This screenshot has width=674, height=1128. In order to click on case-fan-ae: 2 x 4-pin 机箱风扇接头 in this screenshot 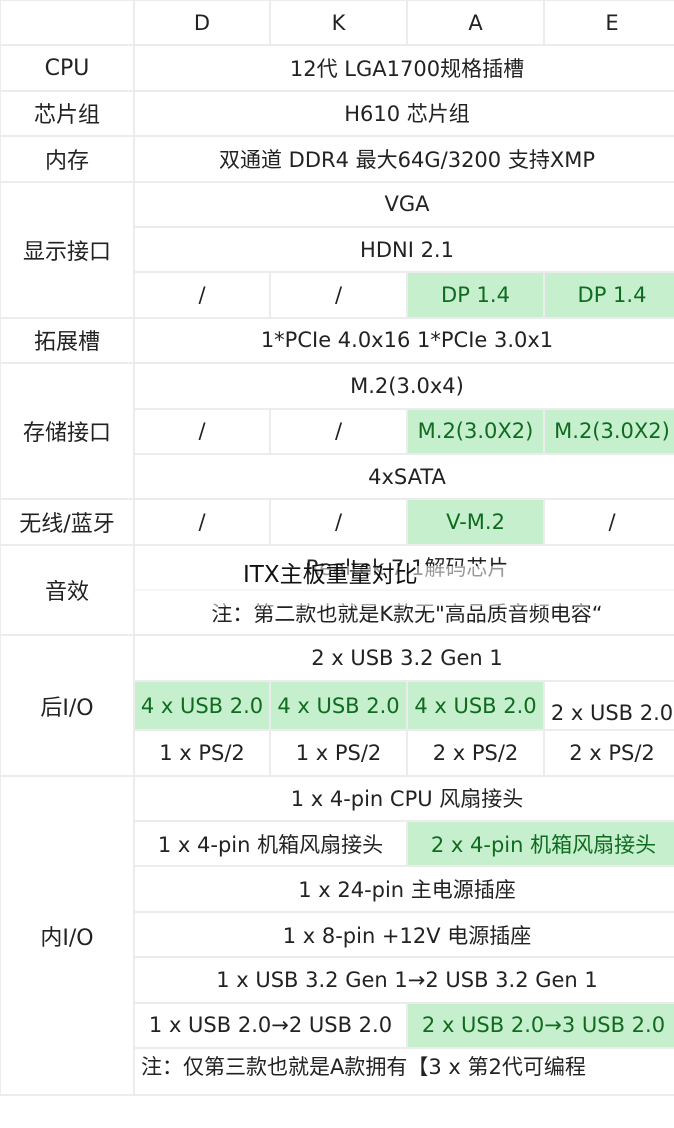, I will do `click(540, 844)`.